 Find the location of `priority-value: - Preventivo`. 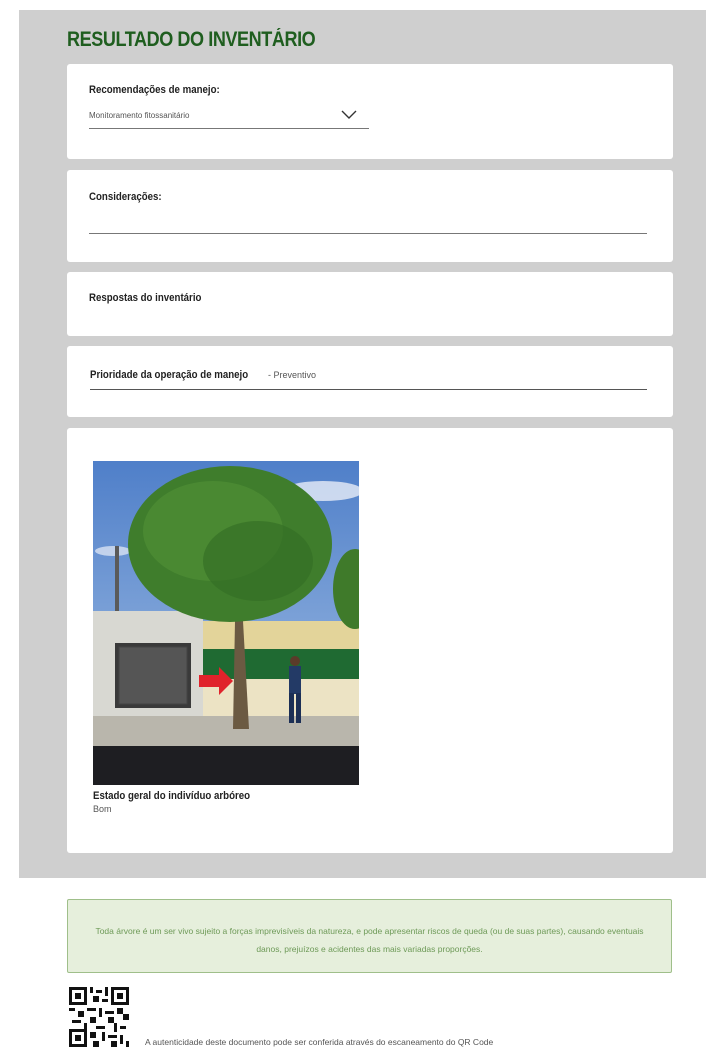

priority-value: - Preventivo is located at coordinates (292, 375).